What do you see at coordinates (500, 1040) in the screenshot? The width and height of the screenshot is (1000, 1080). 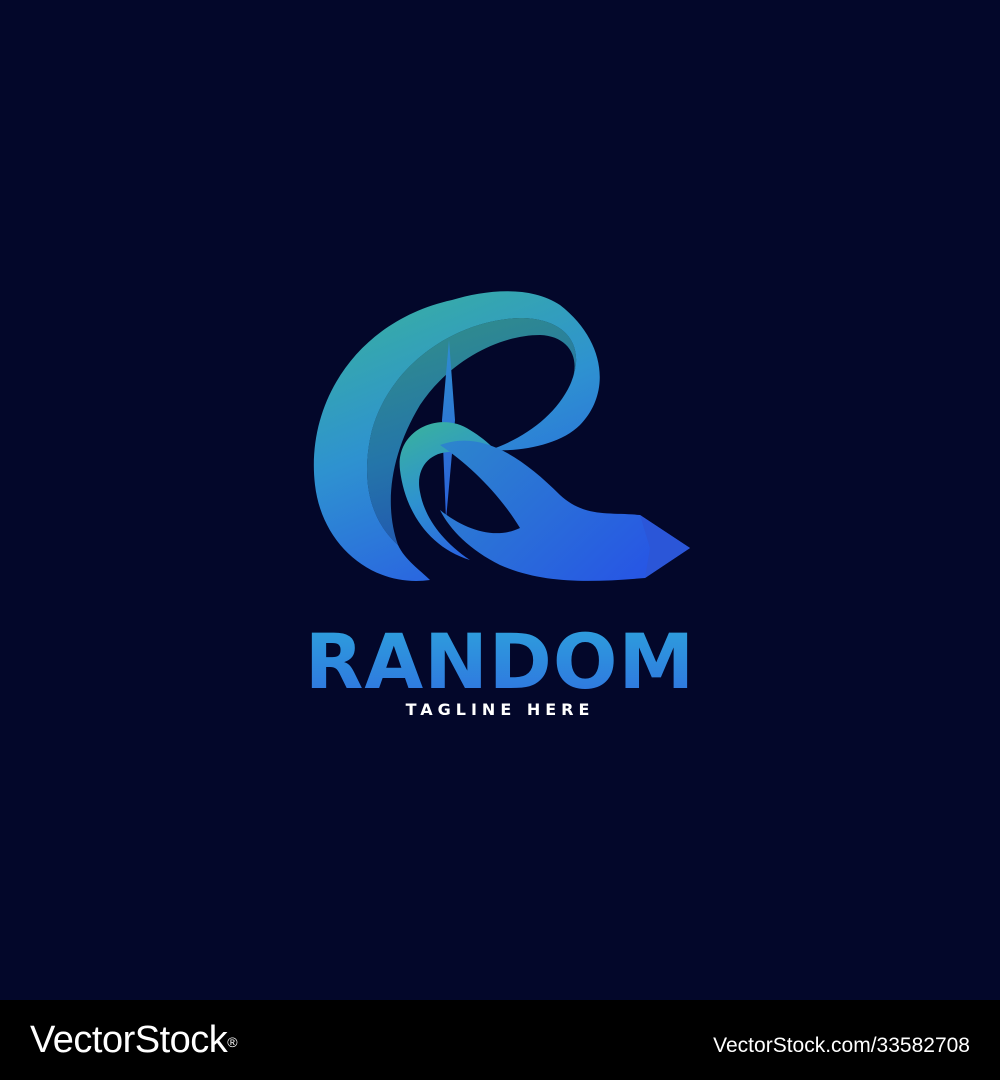 I see `watermark-bar: VectorStock® VectorStock.com/33582708` at bounding box center [500, 1040].